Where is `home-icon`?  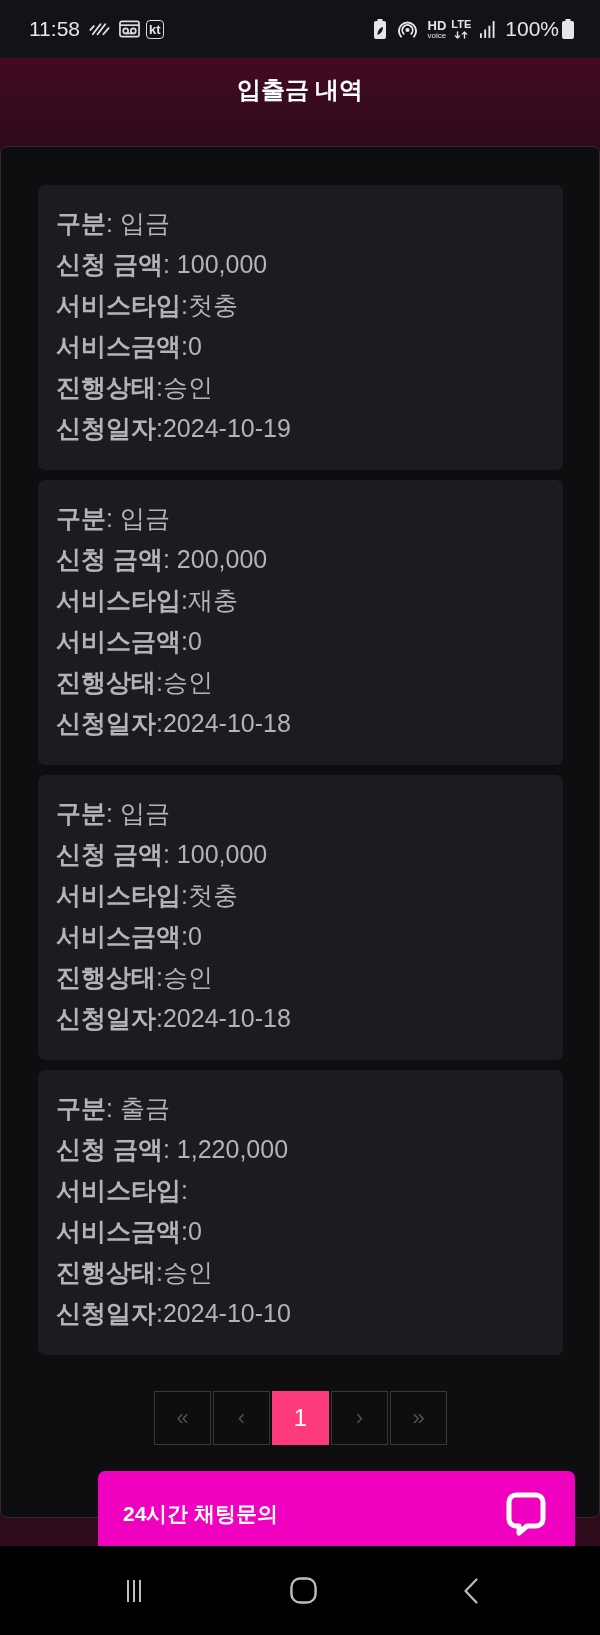 home-icon is located at coordinates (303, 1590).